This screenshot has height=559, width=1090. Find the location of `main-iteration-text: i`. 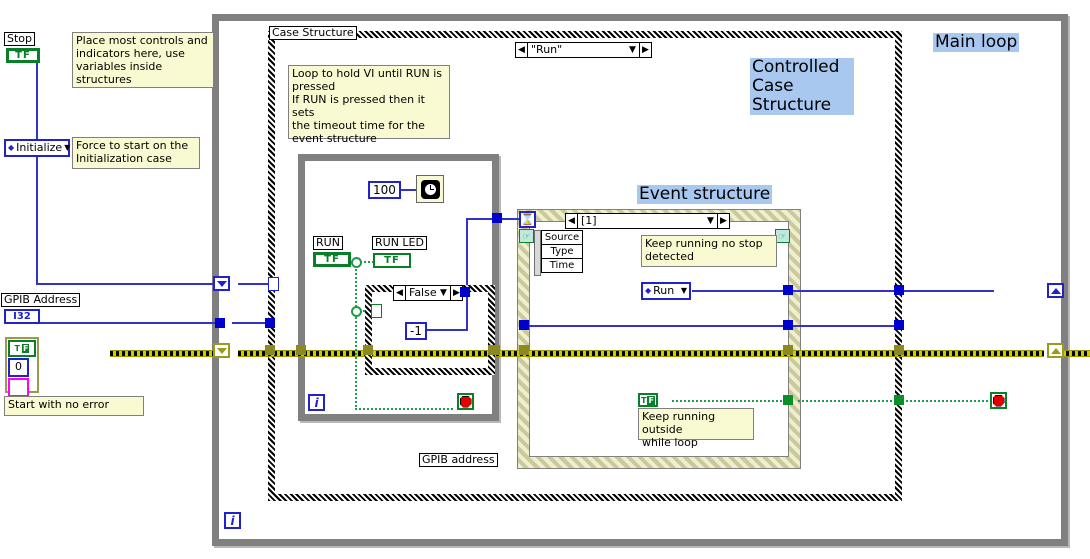

main-iteration-text: i is located at coordinates (232, 520).